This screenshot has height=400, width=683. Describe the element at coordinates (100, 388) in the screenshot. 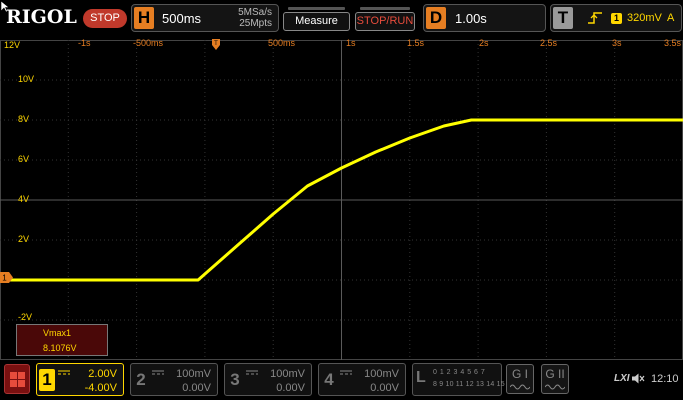

I see `channel-1-offset: -4.00V` at that location.